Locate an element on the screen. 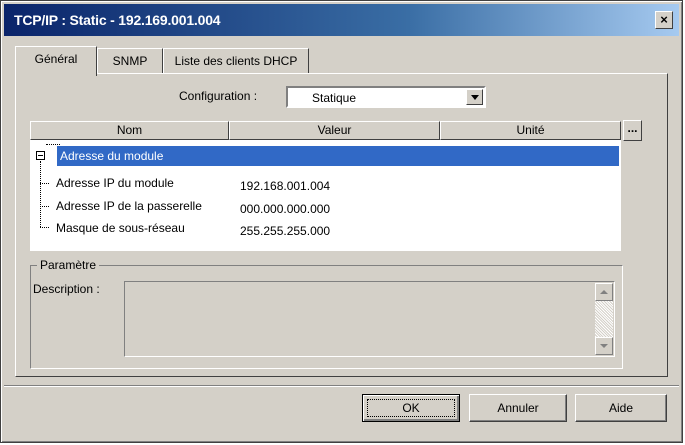  configuration-label: Configuration : is located at coordinates (218, 96).